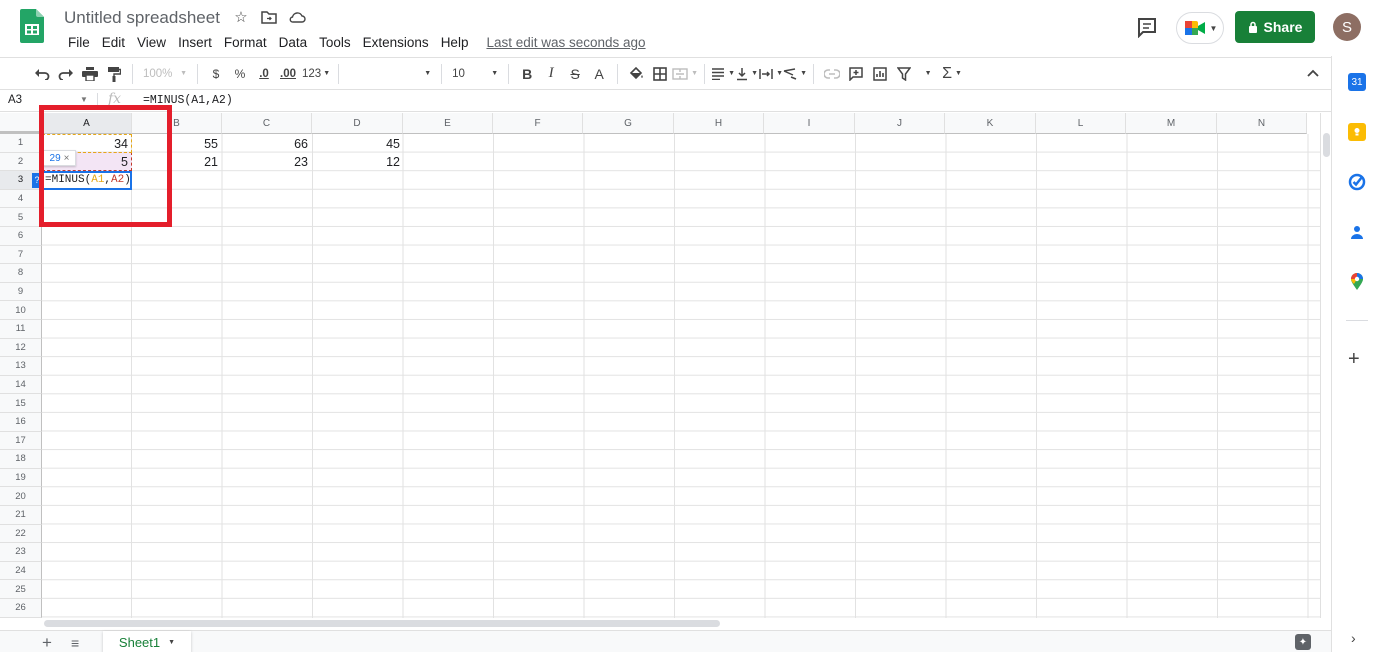 This screenshot has height=652, width=1380. I want to click on row-header-26: 26, so click(21, 608).